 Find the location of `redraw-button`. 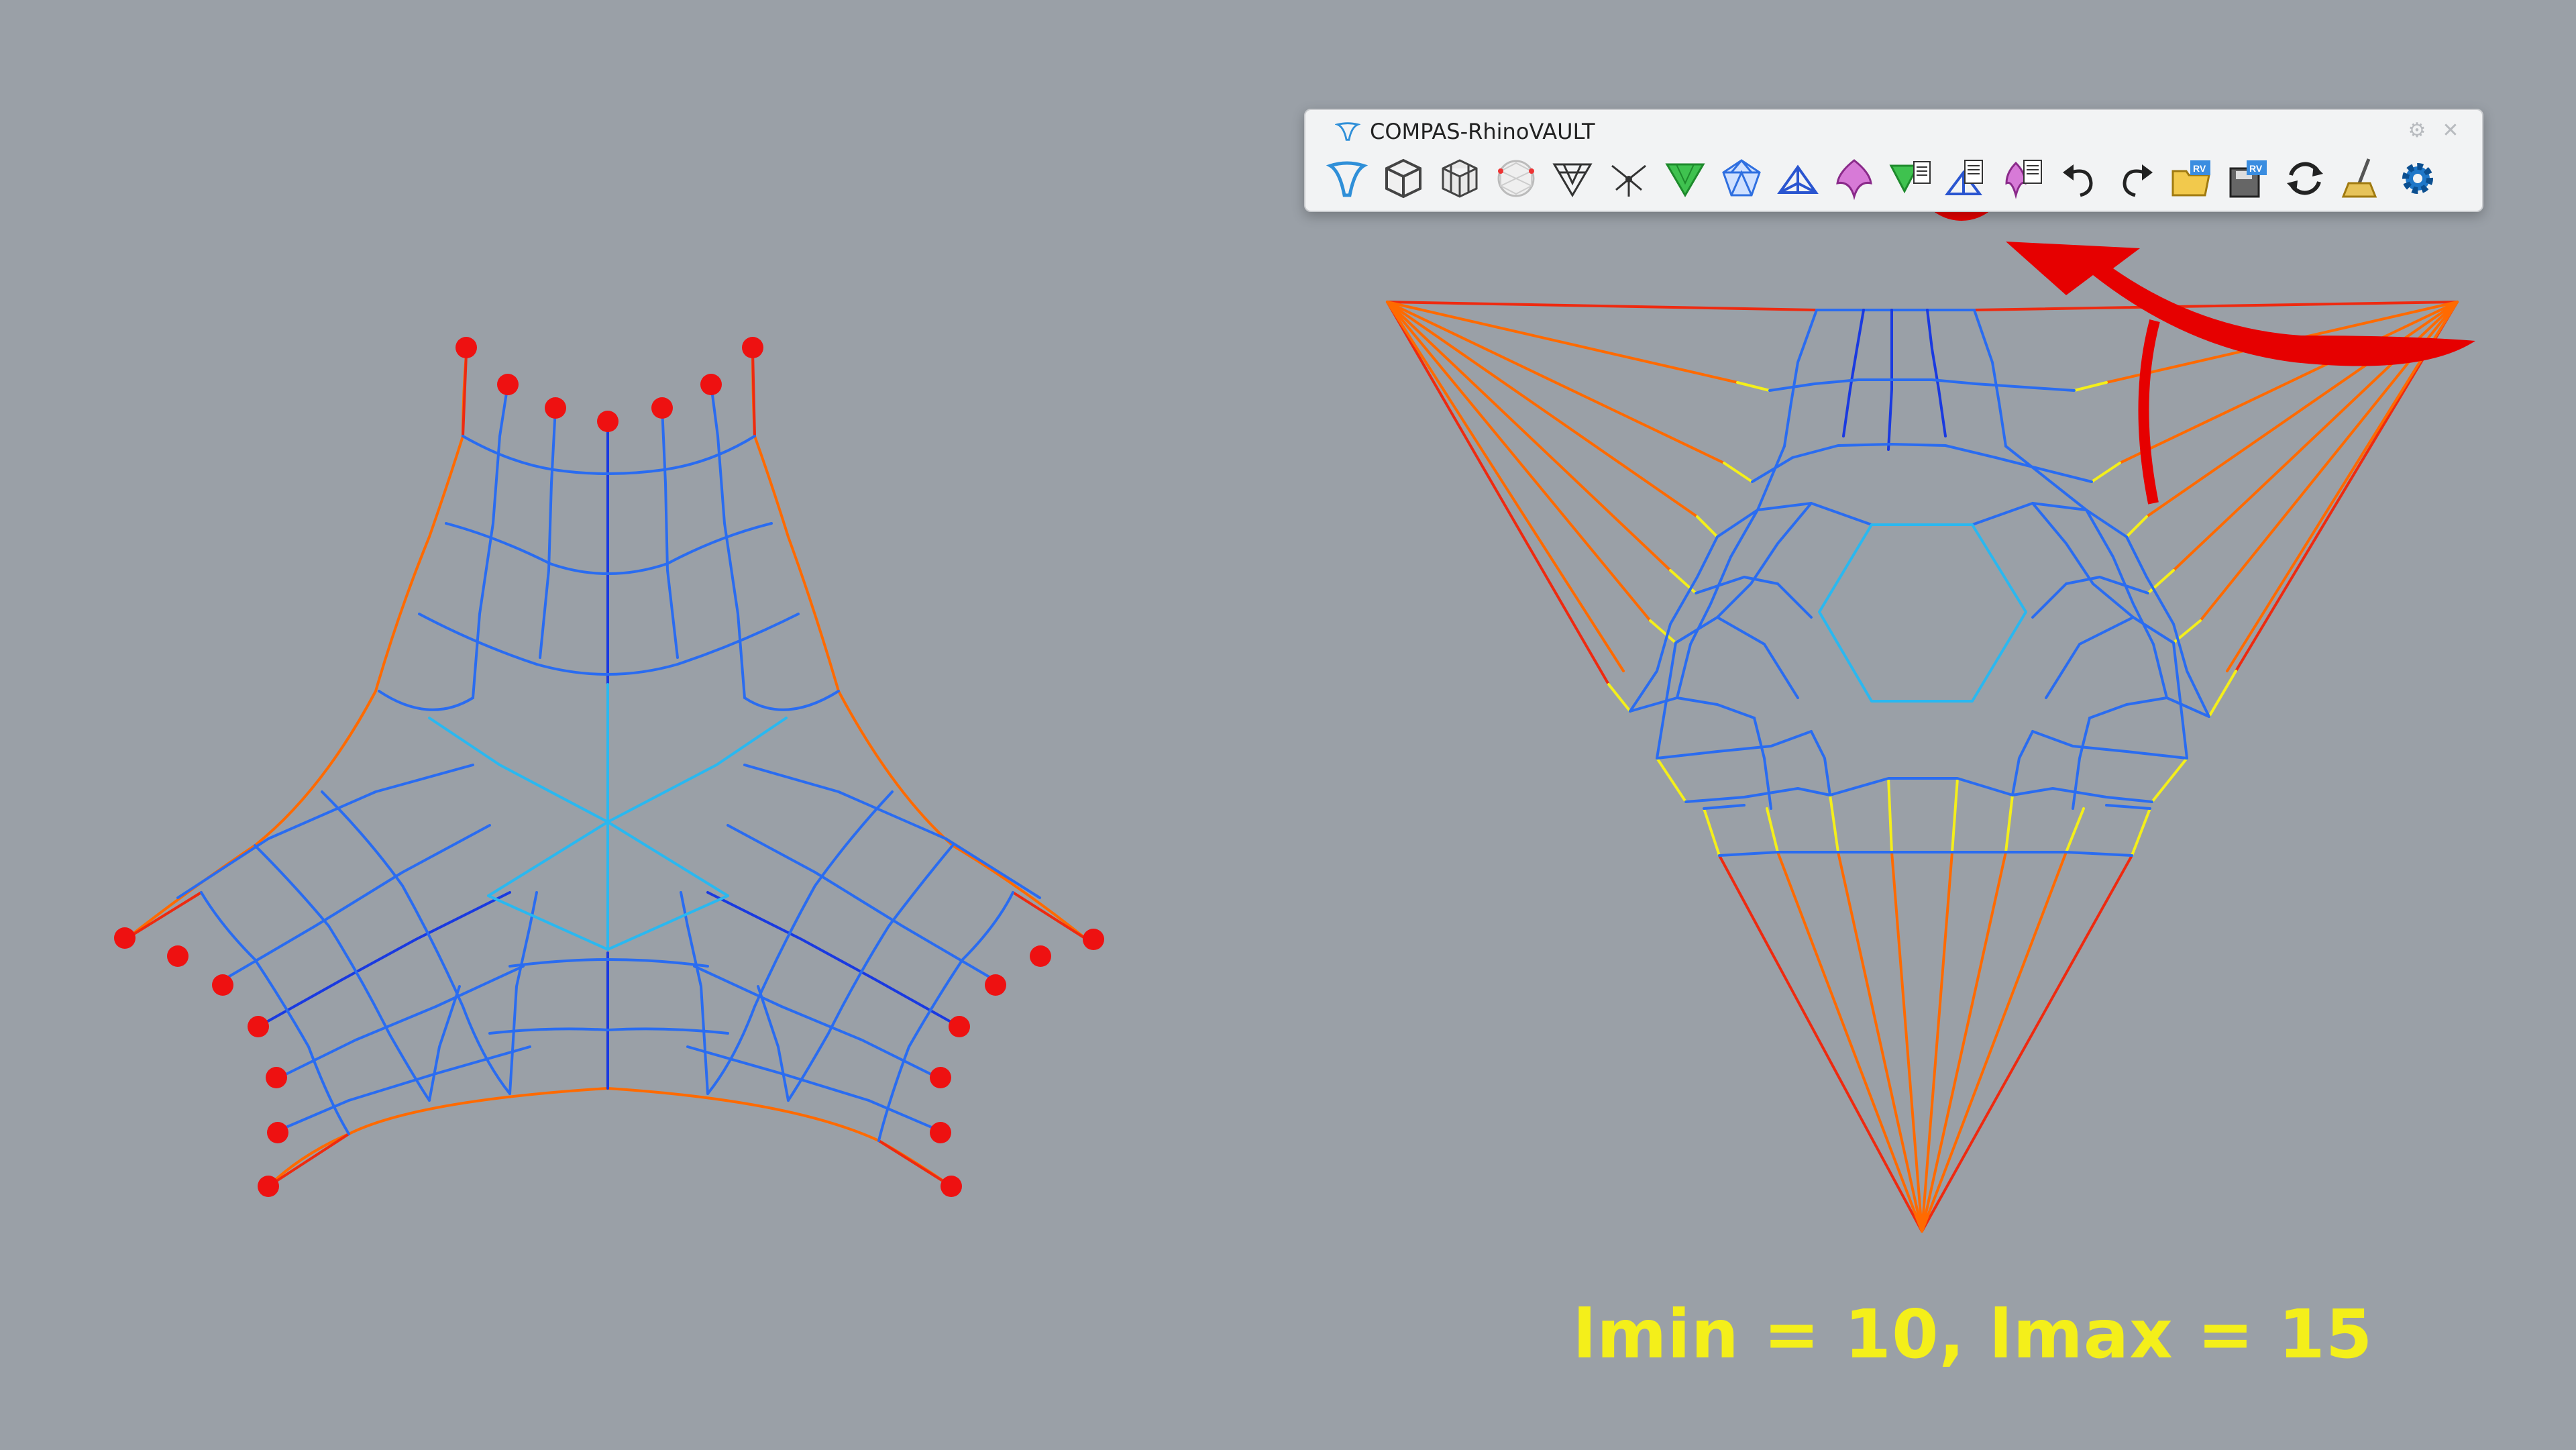

redraw-button is located at coordinates (2305, 178).